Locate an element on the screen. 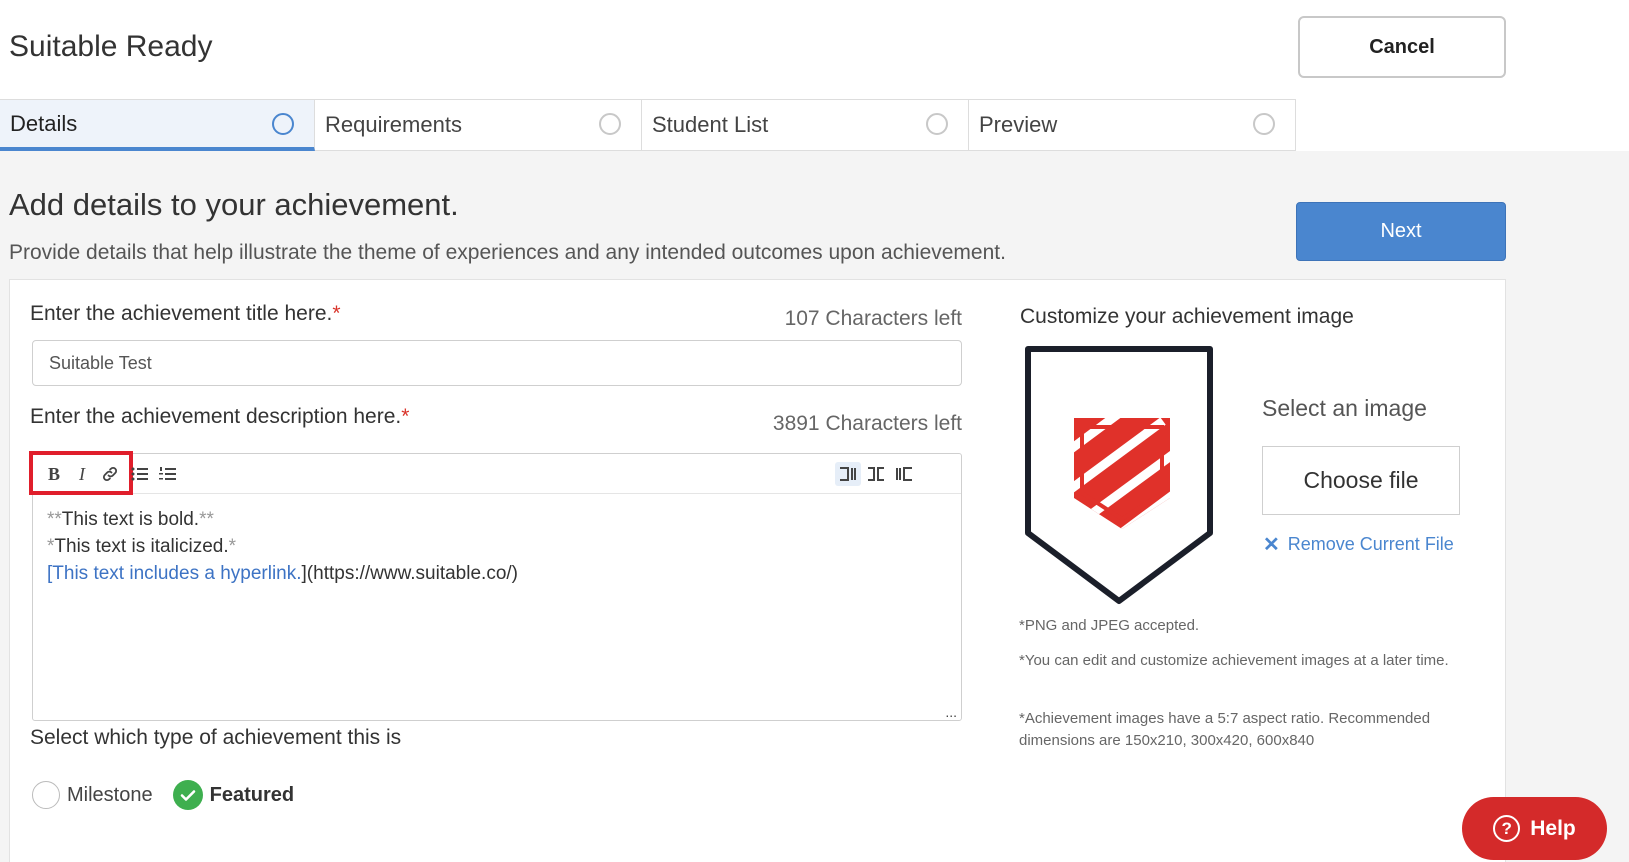 This screenshot has width=1629, height=862. split-view-icon is located at coordinates (876, 474).